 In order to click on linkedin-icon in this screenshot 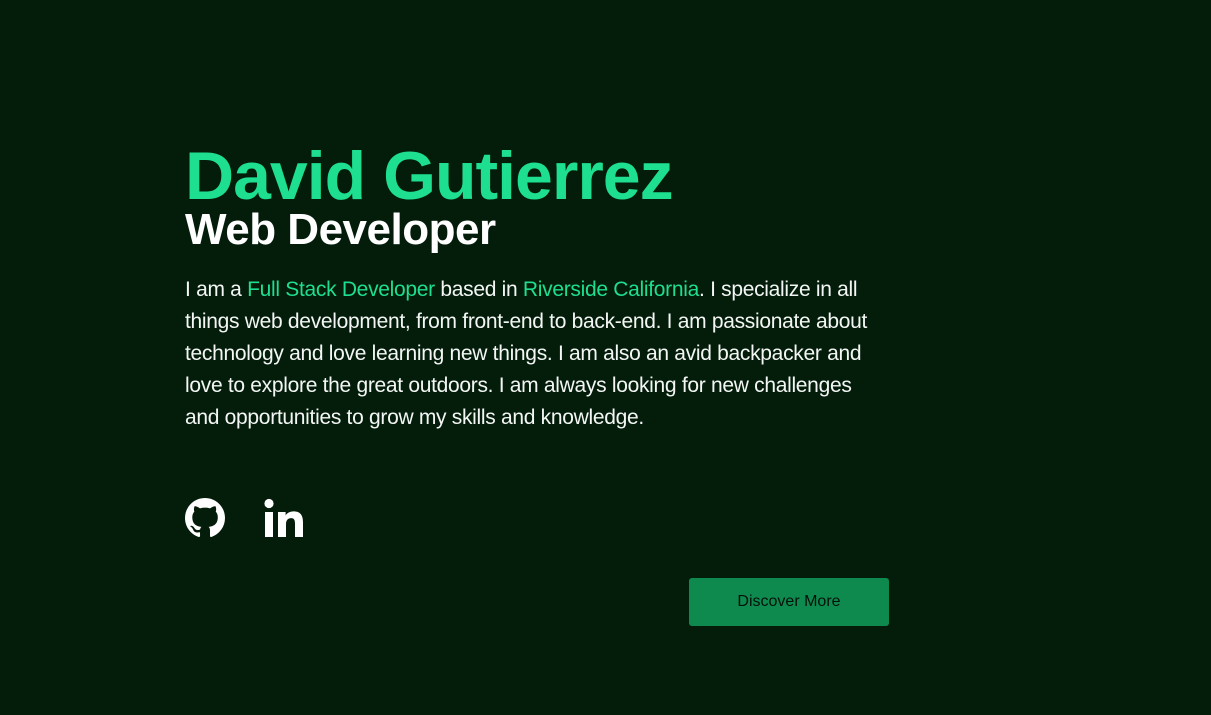, I will do `click(283, 517)`.